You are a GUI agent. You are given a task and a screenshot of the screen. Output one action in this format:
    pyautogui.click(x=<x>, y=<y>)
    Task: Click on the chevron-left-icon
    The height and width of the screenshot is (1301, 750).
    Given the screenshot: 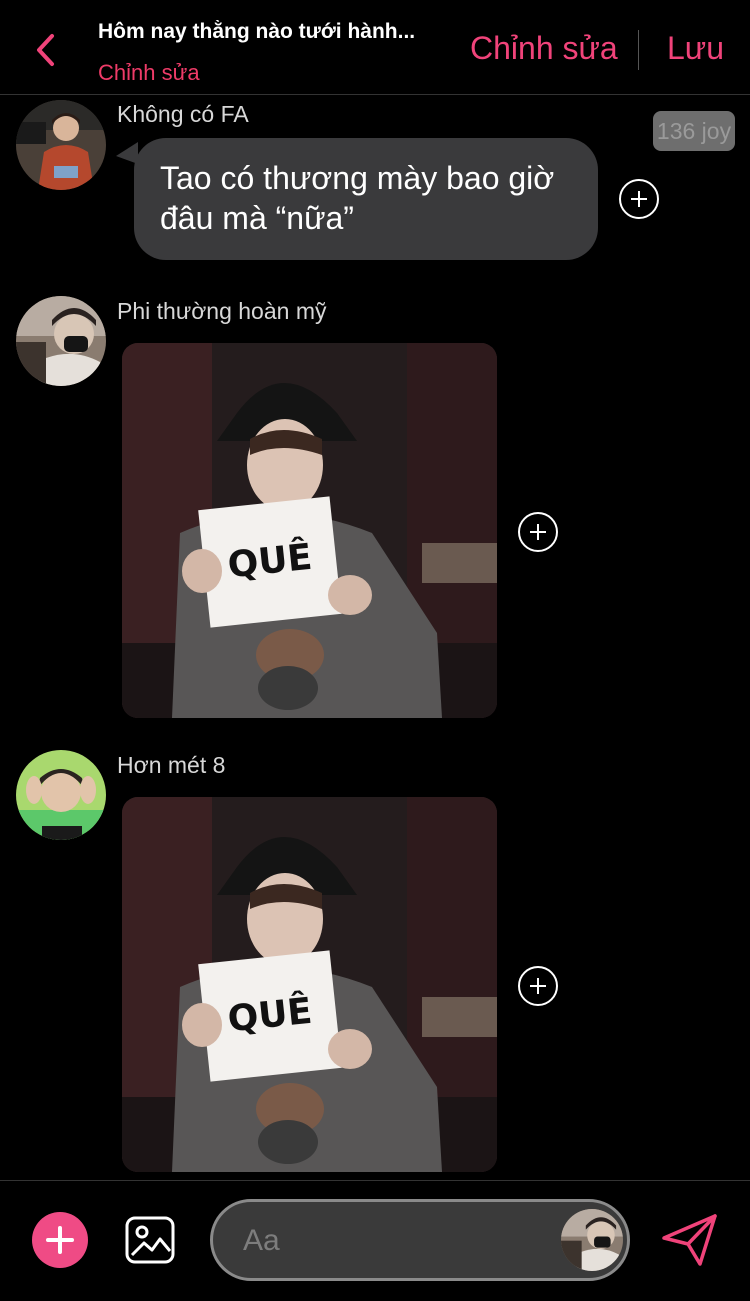 What is the action you would take?
    pyautogui.click(x=45, y=50)
    